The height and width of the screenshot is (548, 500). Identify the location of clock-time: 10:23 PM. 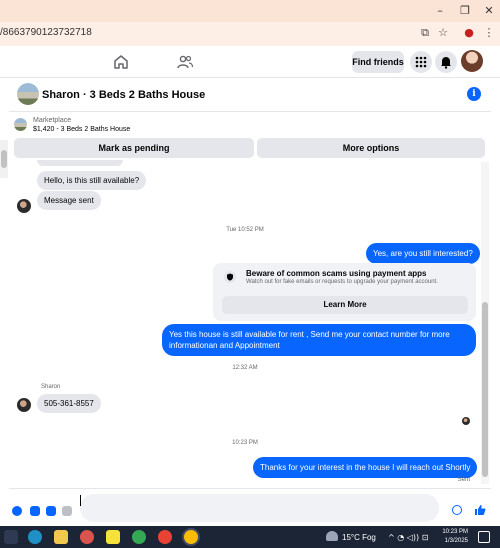
(448, 532).